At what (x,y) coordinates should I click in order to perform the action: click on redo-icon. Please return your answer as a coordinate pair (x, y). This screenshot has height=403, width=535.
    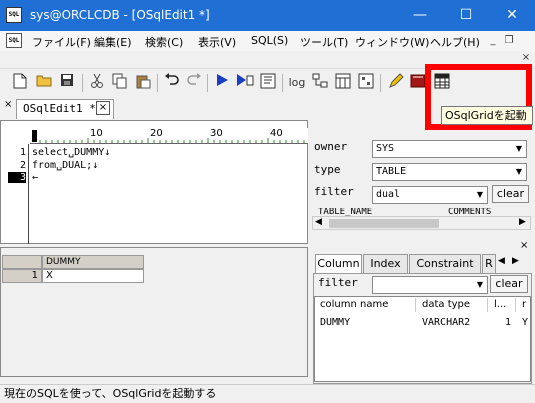
    Looking at the image, I should click on (194, 83).